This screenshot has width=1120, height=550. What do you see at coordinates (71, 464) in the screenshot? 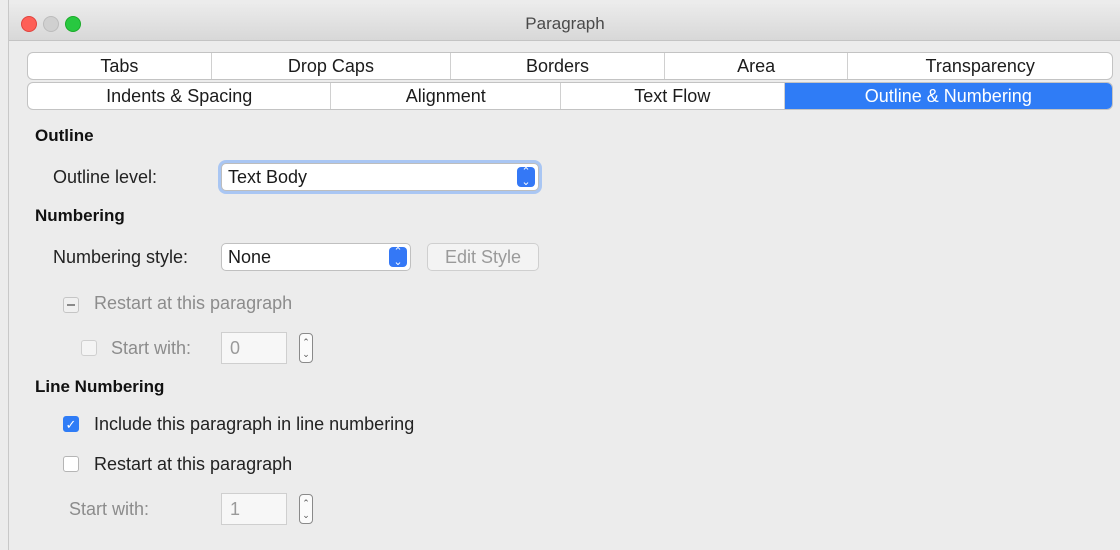
I see `line-restart-checkbox` at bounding box center [71, 464].